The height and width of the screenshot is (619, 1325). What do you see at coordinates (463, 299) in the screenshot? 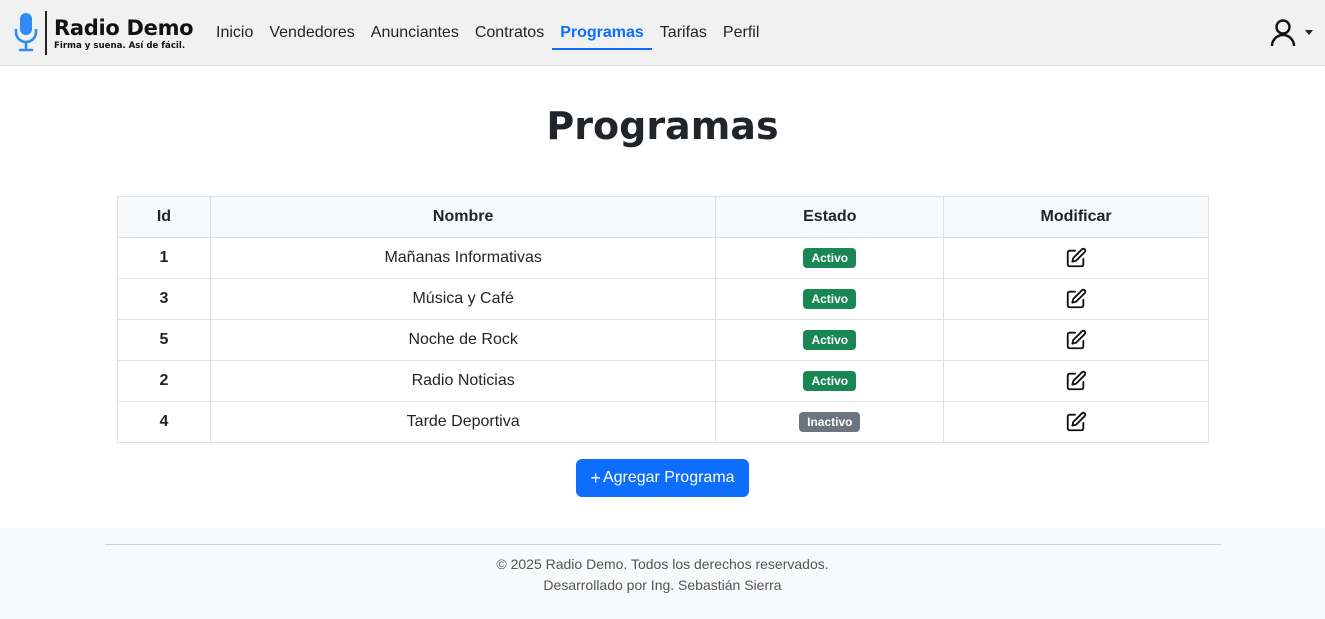
I see `row-name: Música y Café` at bounding box center [463, 299].